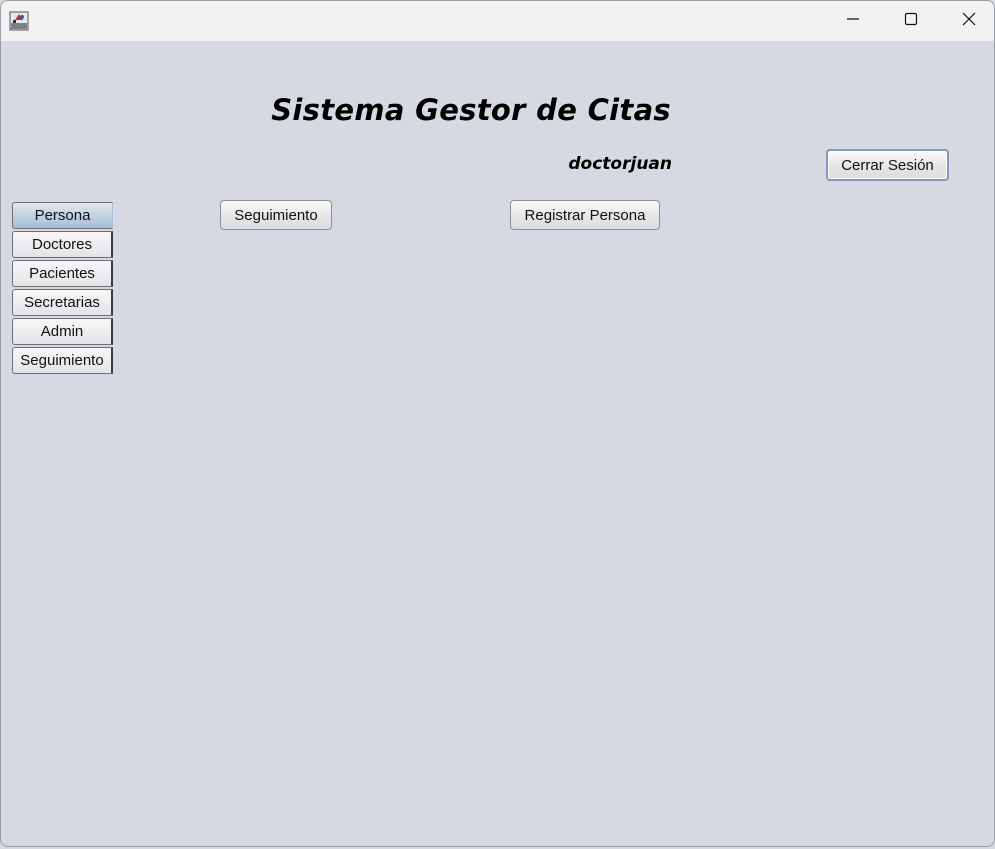 This screenshot has height=849, width=995. What do you see at coordinates (62, 215) in the screenshot?
I see `tab-persona: Persona` at bounding box center [62, 215].